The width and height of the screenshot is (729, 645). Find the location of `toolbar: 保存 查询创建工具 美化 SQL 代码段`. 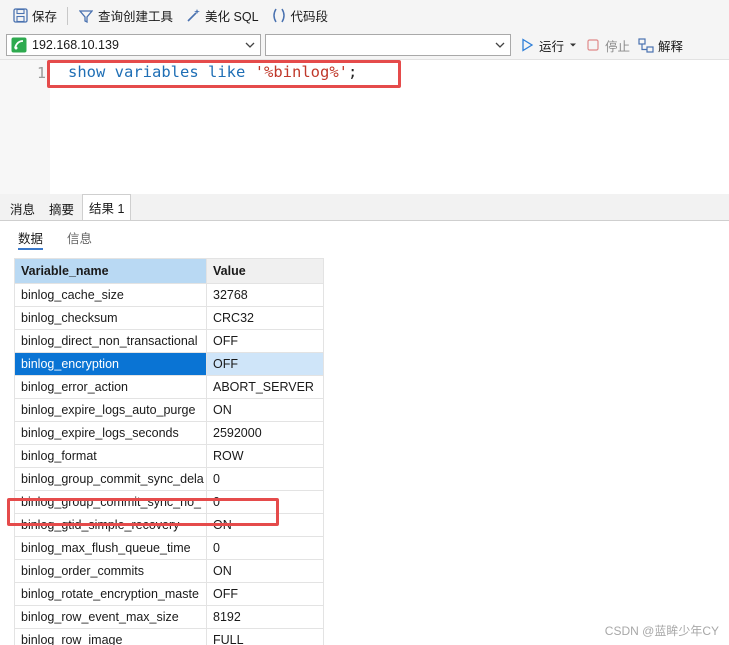

toolbar: 保存 查询创建工具 美化 SQL 代码段 is located at coordinates (364, 15).